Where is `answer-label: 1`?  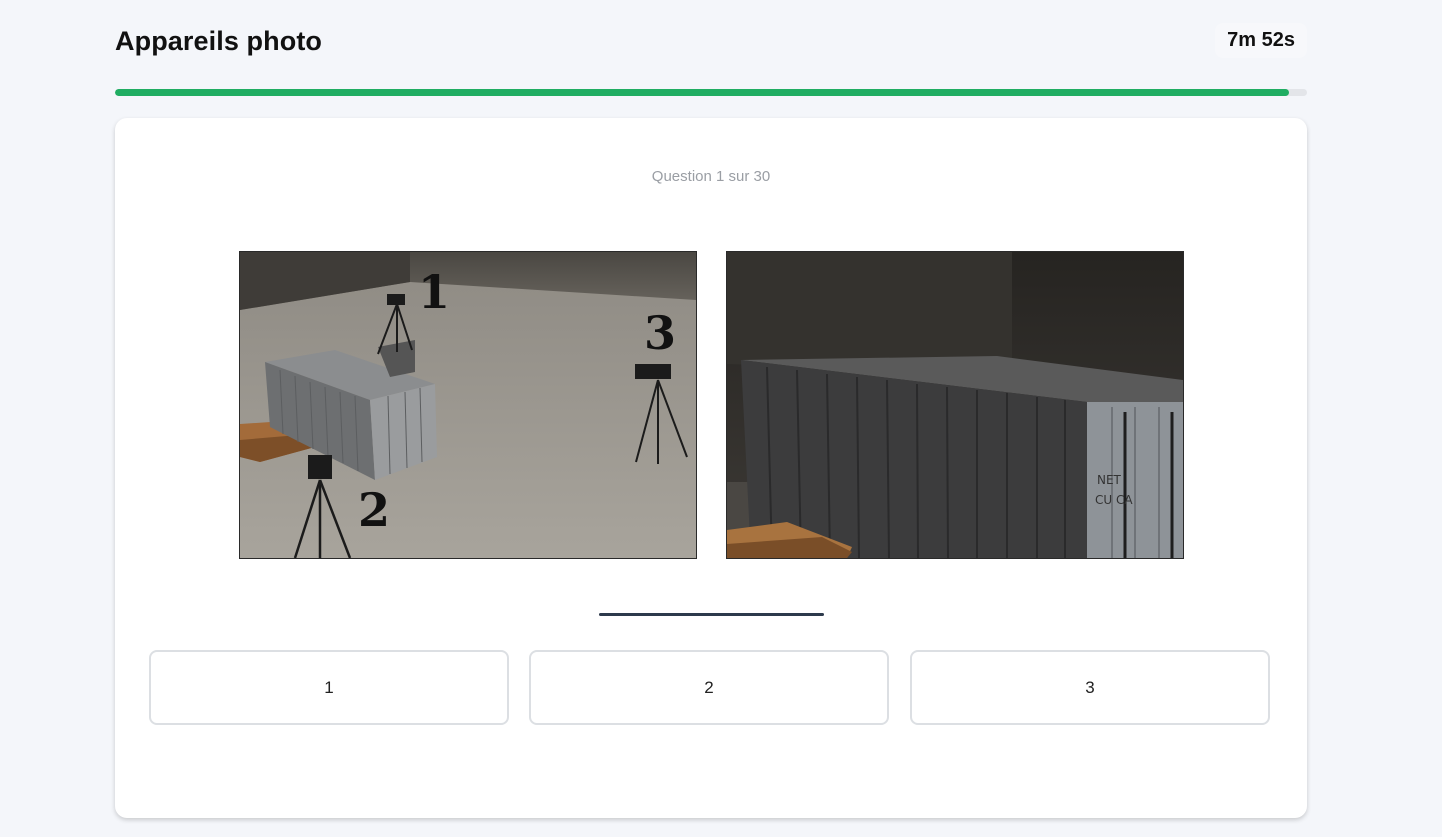
answer-label: 1 is located at coordinates (329, 687).